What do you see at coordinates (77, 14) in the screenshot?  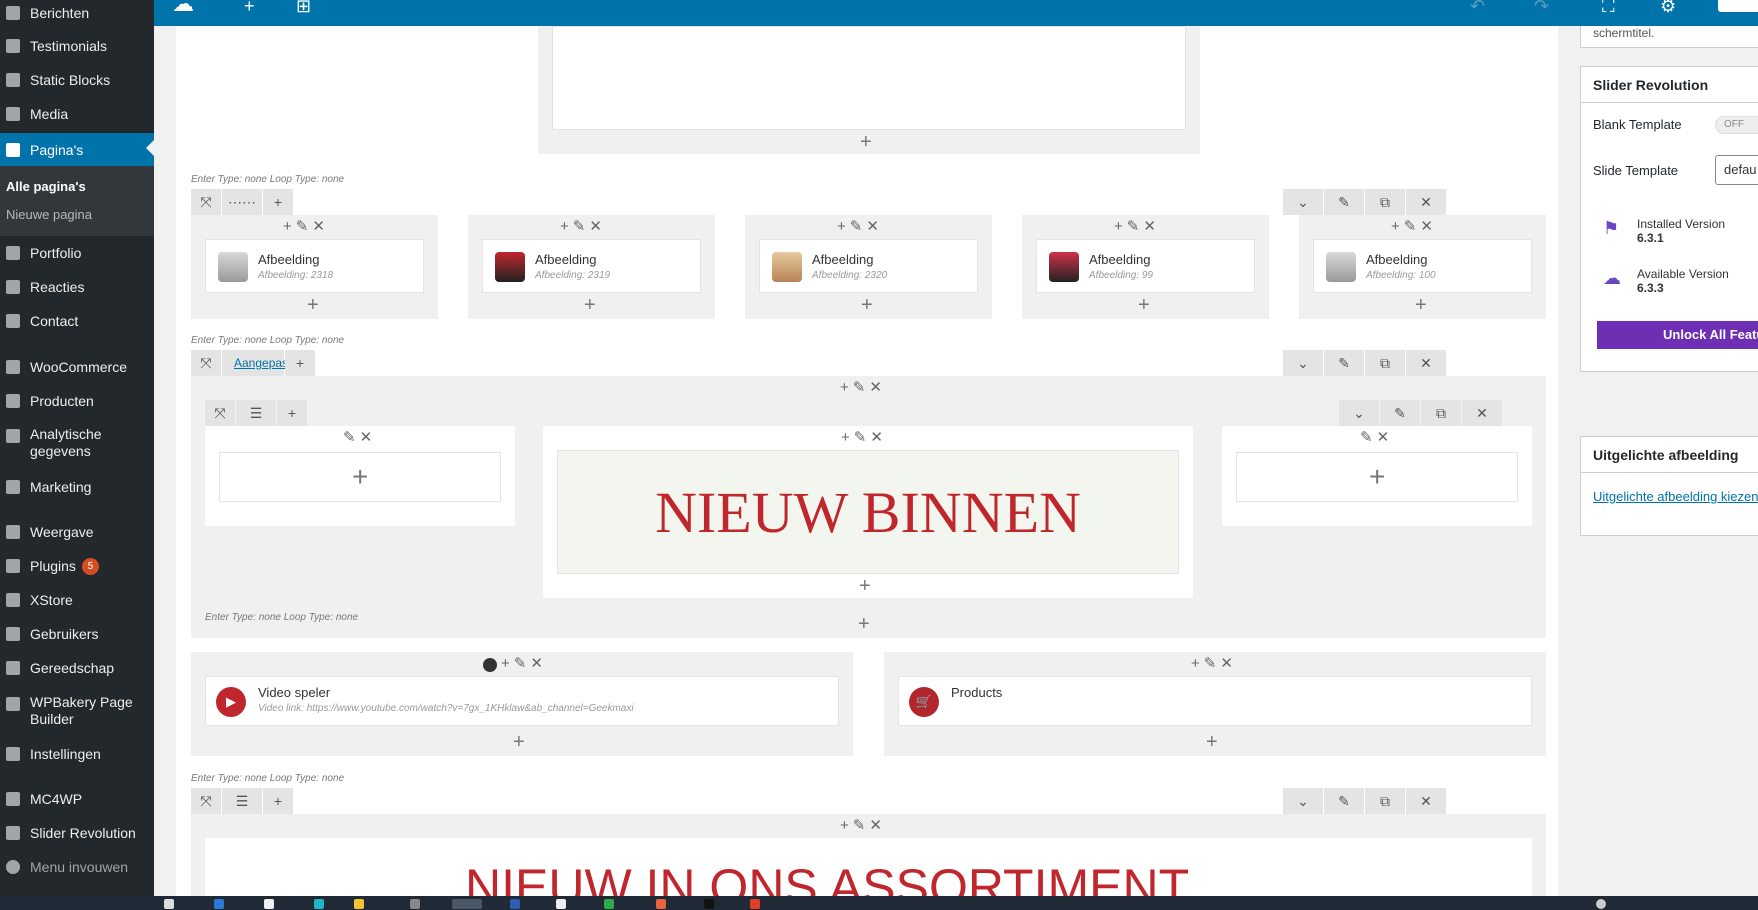 I see `sidebar-item-berichten: Berichten` at bounding box center [77, 14].